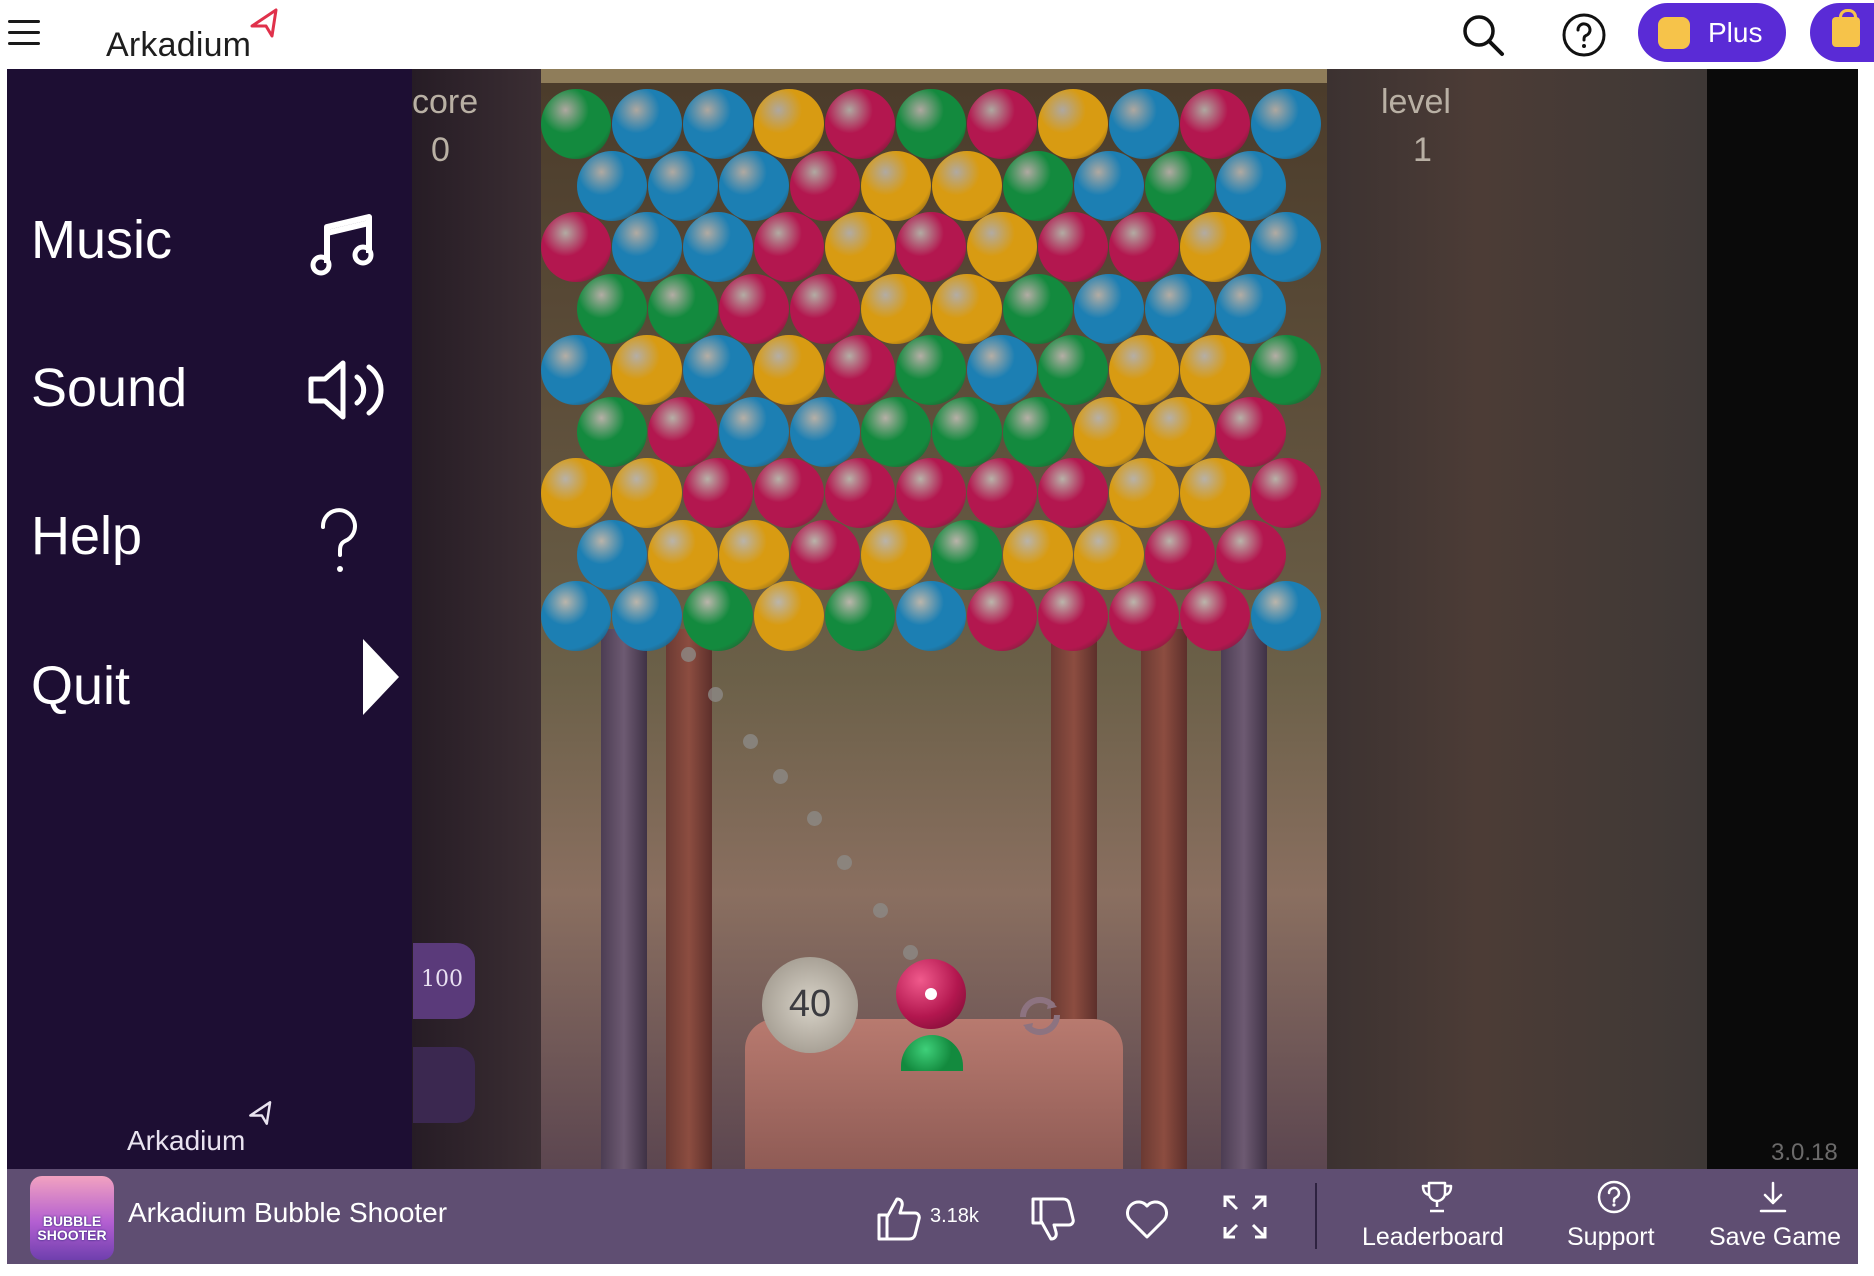  What do you see at coordinates (444, 1085) in the screenshot?
I see `bonus-pill-lower` at bounding box center [444, 1085].